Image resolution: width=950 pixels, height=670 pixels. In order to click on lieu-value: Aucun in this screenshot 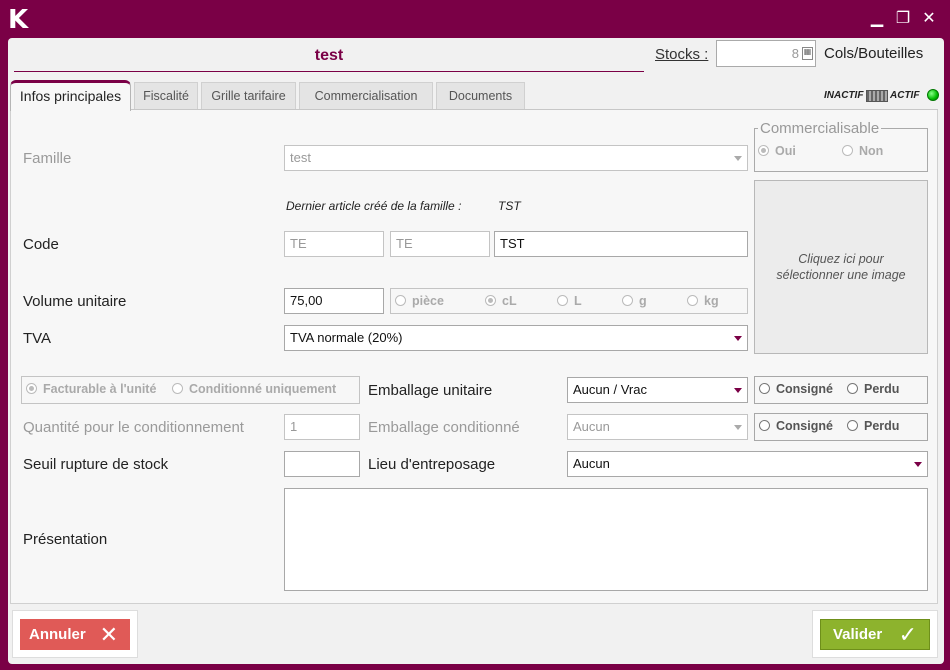, I will do `click(591, 463)`.